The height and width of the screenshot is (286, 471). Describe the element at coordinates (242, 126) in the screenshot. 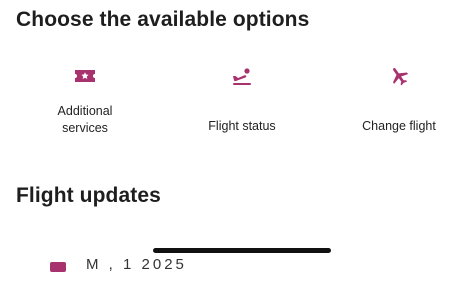

I see `flight-status-label: Flight status` at that location.